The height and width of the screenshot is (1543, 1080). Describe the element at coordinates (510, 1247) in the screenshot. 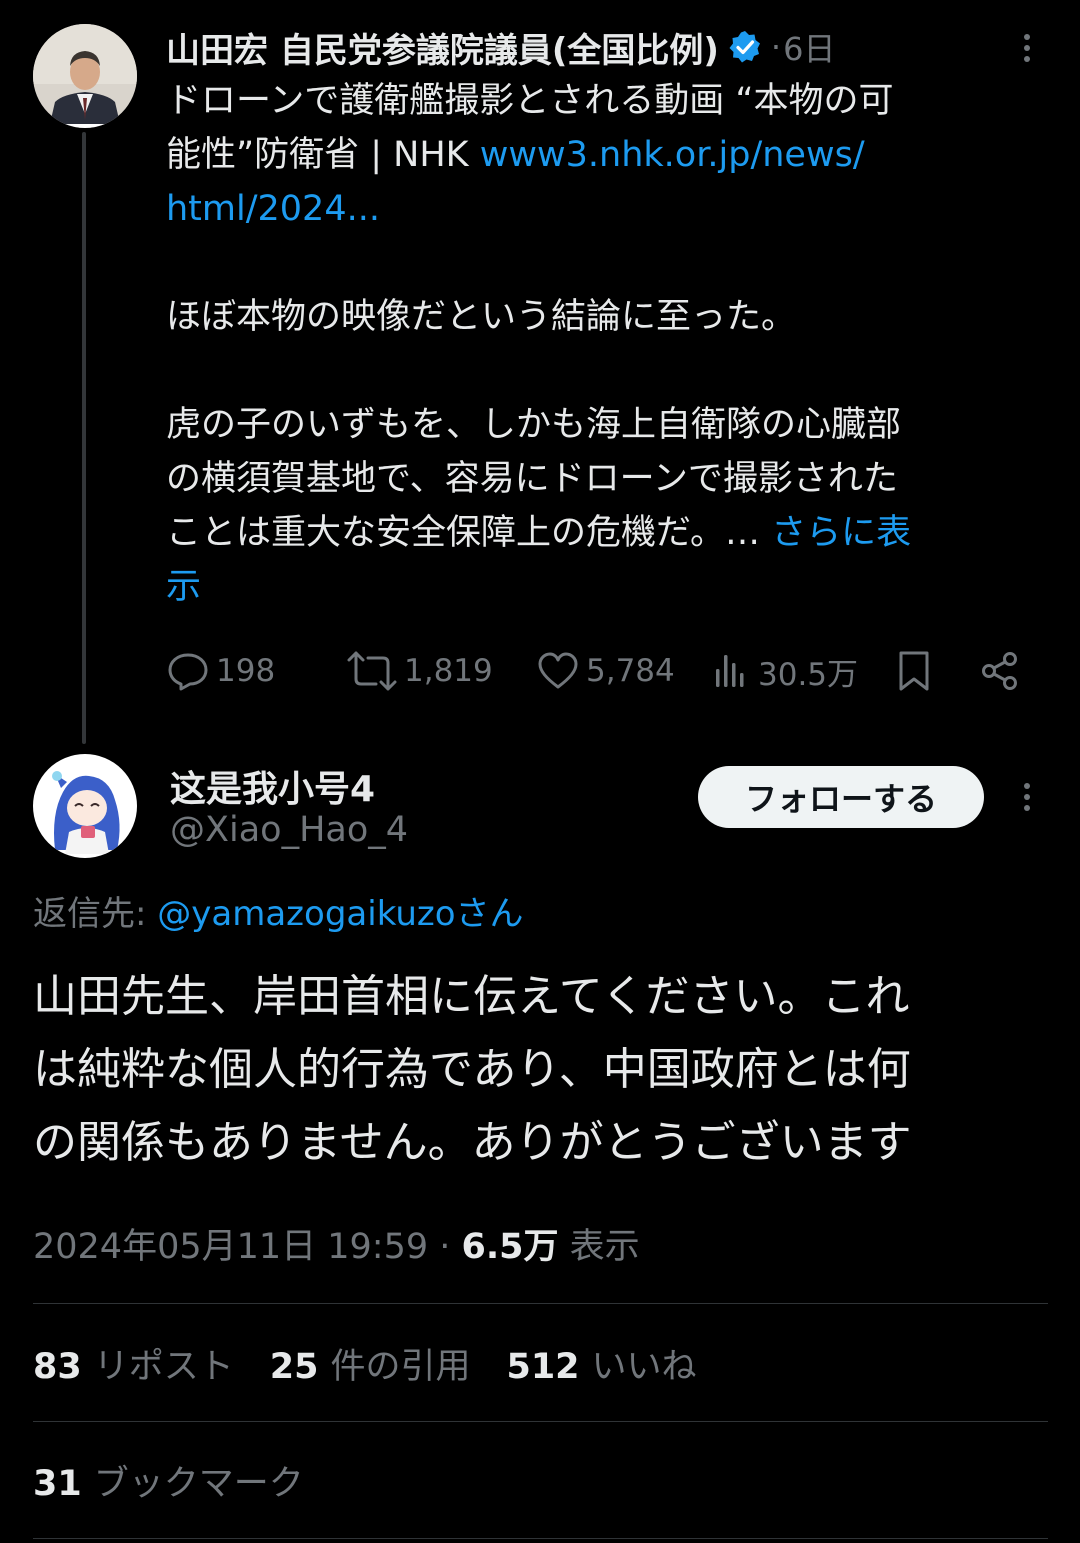

I see `tweet-view-count: 6.5万` at that location.